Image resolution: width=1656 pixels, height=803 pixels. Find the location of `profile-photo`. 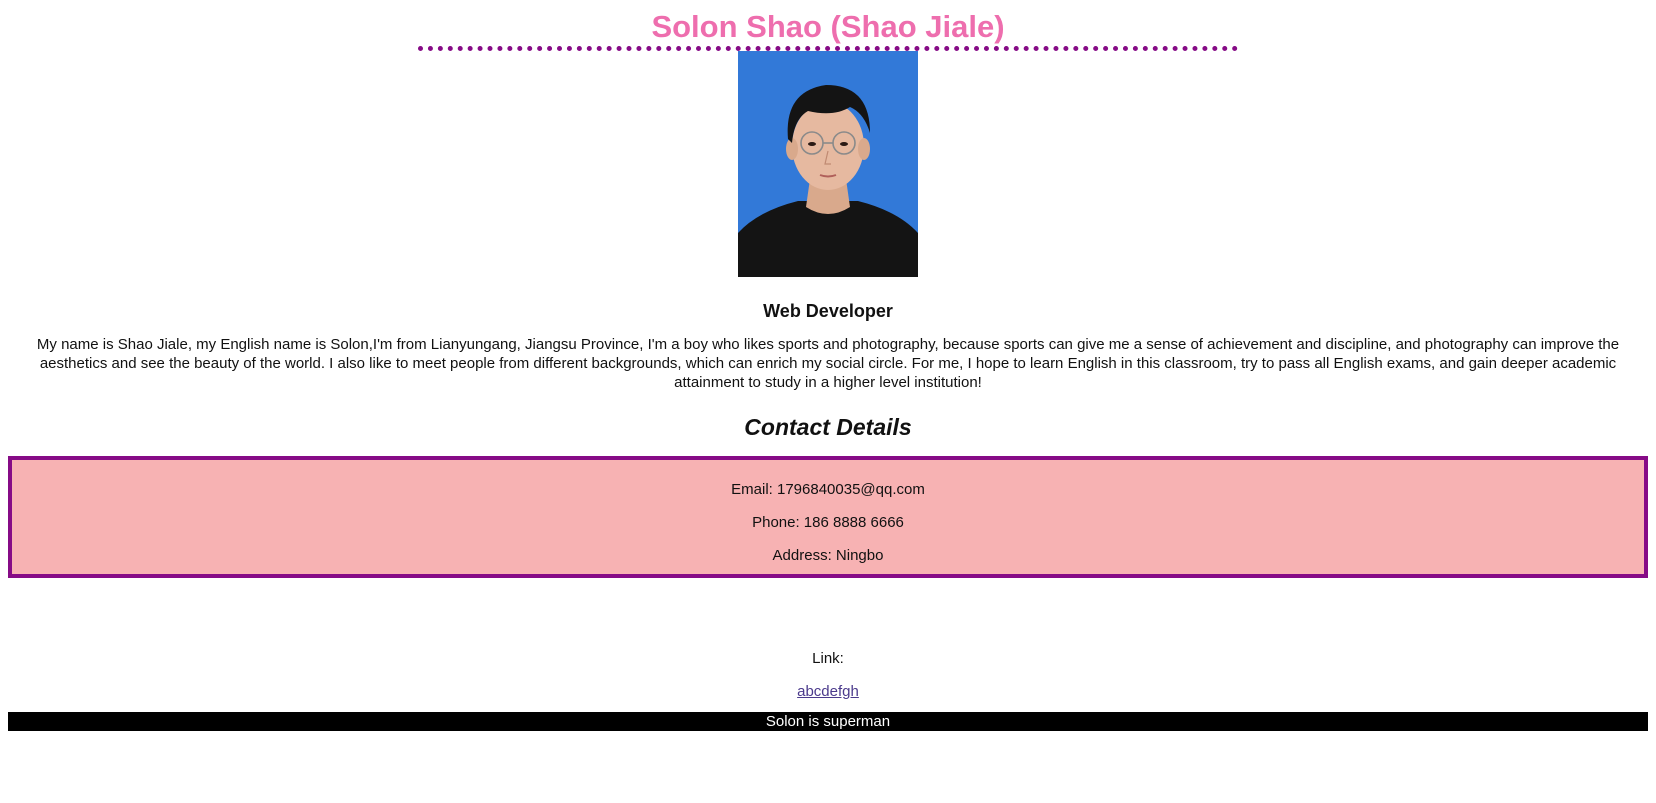

profile-photo is located at coordinates (828, 164).